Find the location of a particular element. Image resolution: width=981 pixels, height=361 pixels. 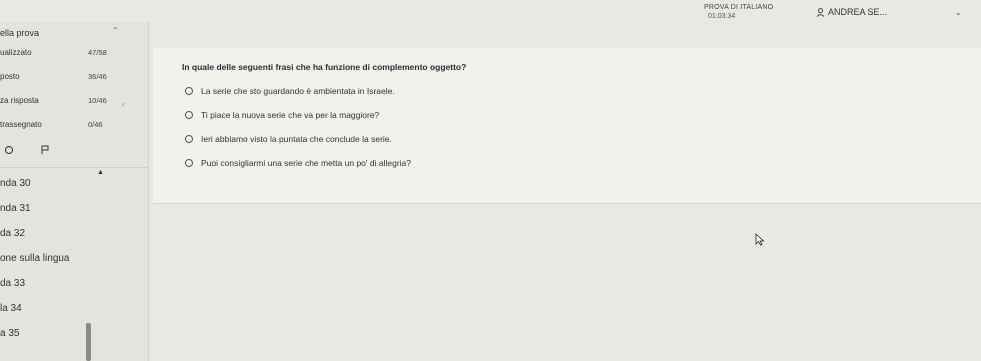

sidebar-item: da 32 is located at coordinates (74, 235).